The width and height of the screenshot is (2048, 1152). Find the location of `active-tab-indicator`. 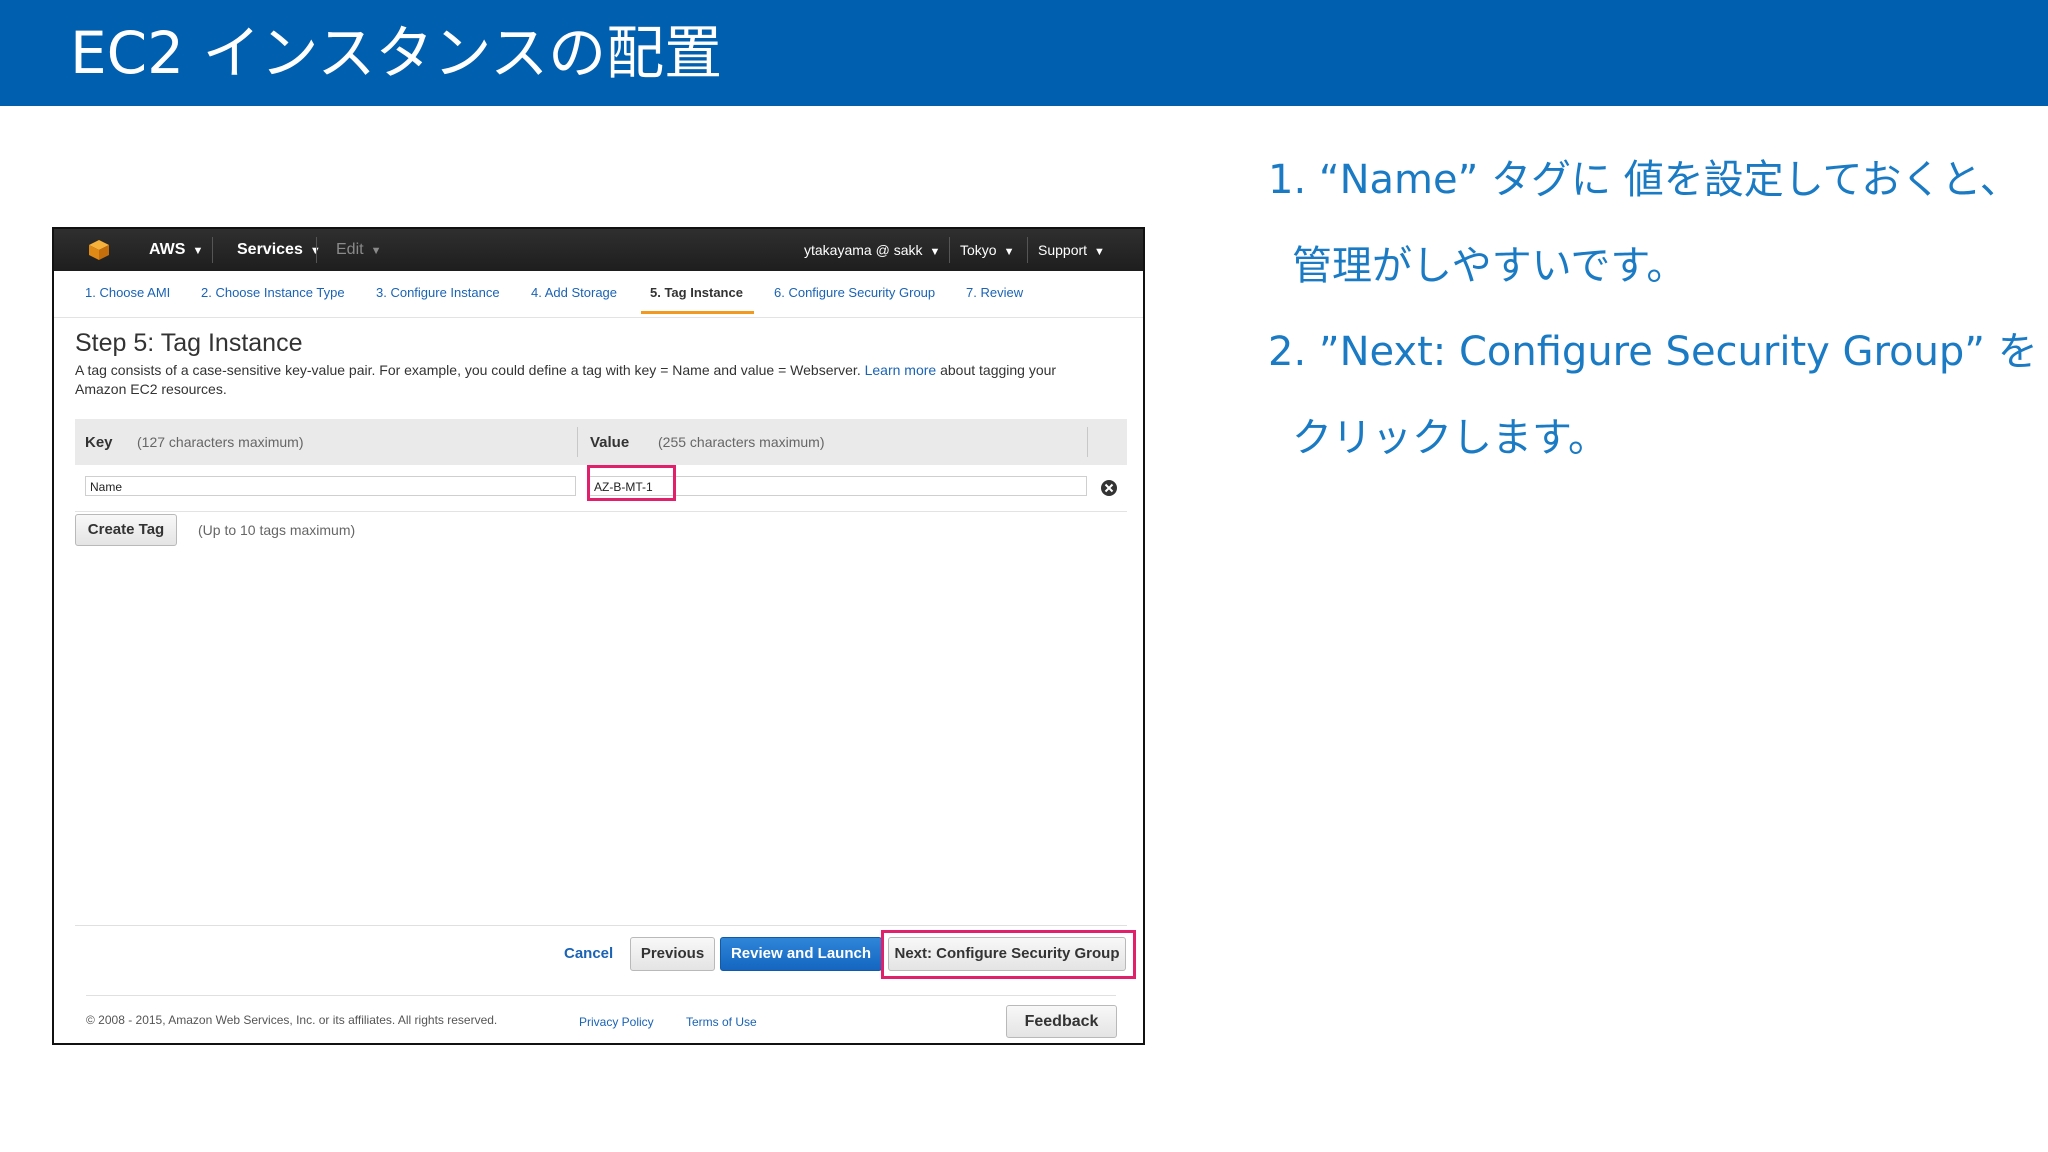

active-tab-indicator is located at coordinates (697, 312).